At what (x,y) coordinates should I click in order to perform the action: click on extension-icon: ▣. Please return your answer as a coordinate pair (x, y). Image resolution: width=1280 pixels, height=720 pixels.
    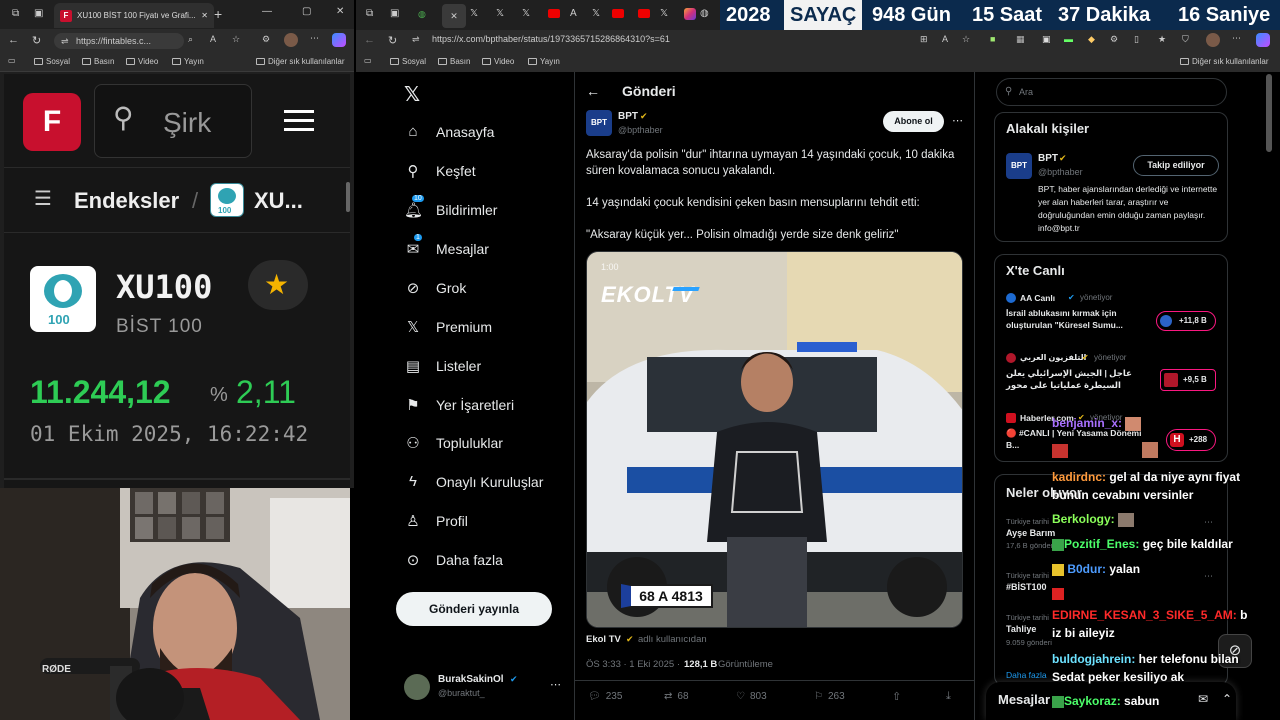
    Looking at the image, I should click on (1046, 39).